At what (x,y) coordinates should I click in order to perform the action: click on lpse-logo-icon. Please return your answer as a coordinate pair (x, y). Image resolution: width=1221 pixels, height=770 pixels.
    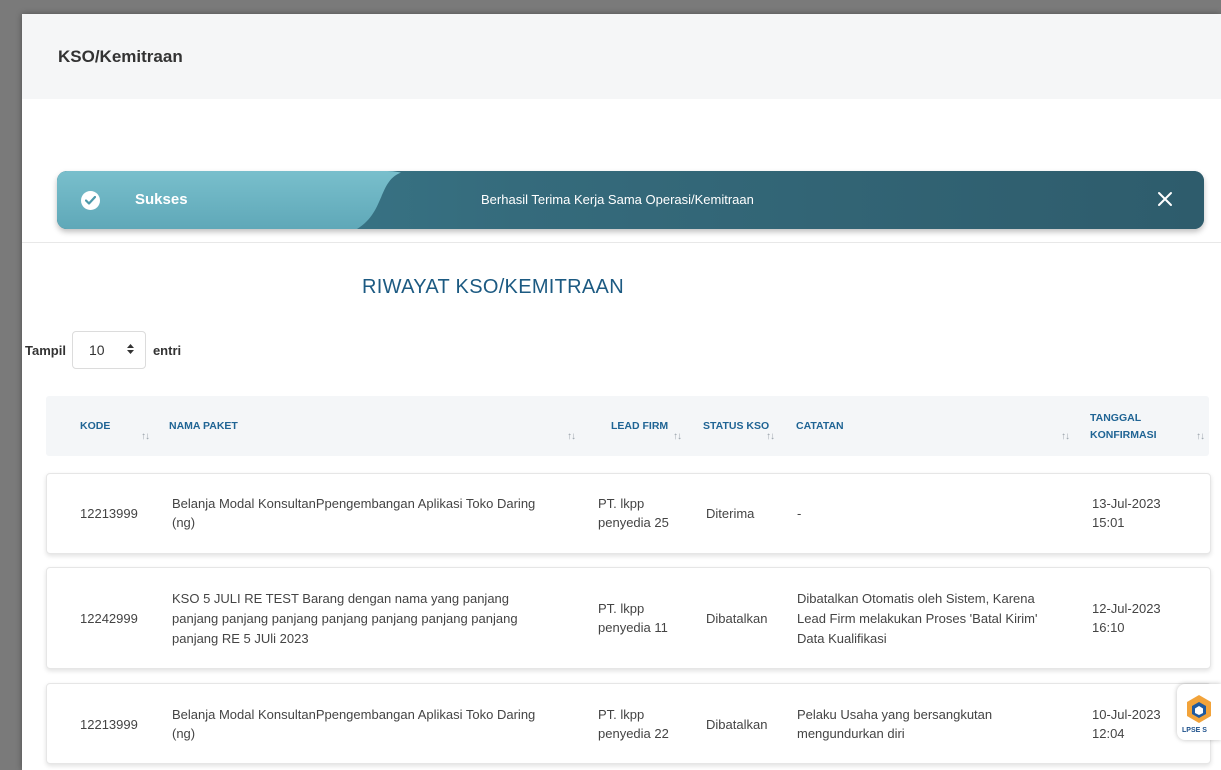
    Looking at the image, I should click on (1199, 711).